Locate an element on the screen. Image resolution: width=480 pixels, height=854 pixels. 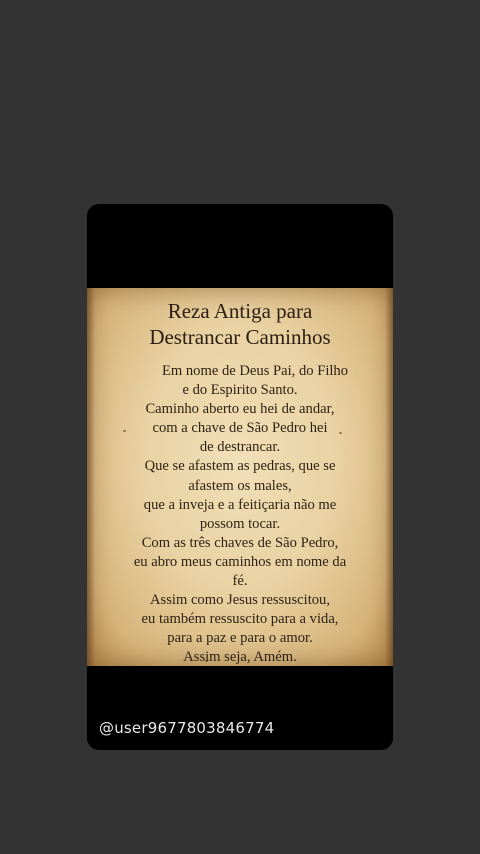
prayer-line: possom tocar. is located at coordinates (240, 523).